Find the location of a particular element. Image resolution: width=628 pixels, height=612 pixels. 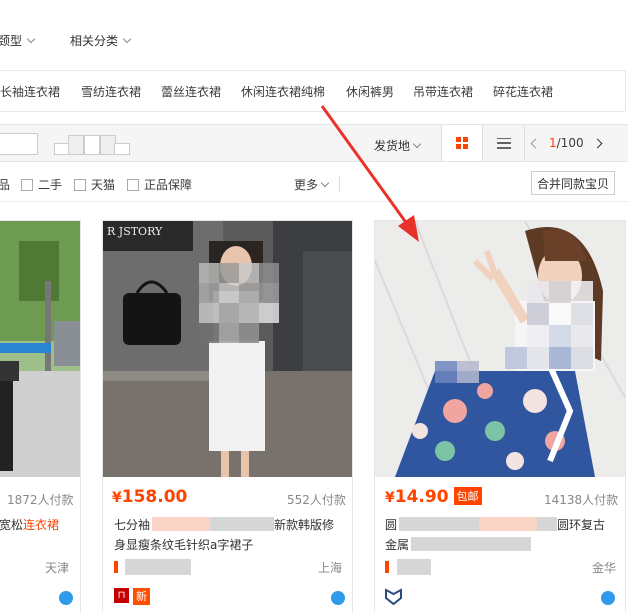

sales-count: 14138人付款 is located at coordinates (581, 500).